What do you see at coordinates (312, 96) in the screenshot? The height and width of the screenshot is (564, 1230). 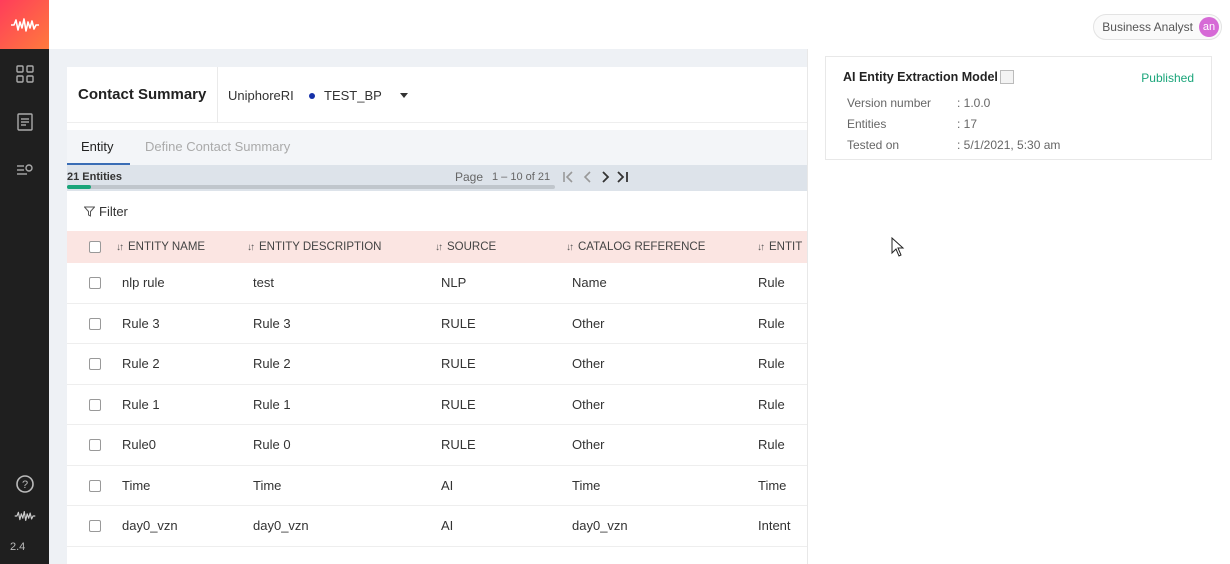 I see `environment-status-dot` at bounding box center [312, 96].